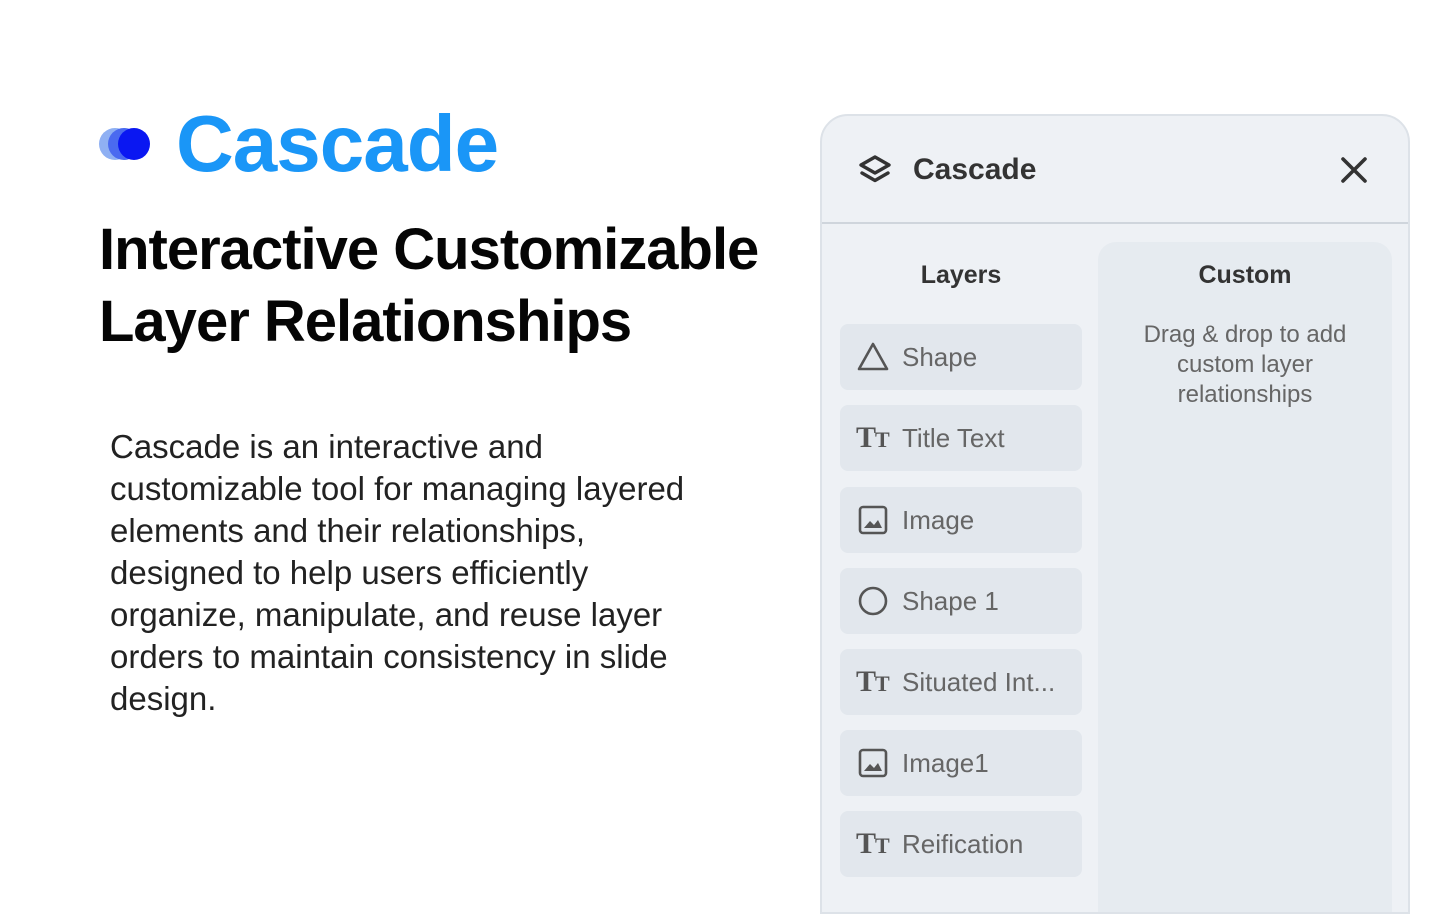 The image size is (1440, 914). I want to click on panel-title: Cascade, so click(975, 169).